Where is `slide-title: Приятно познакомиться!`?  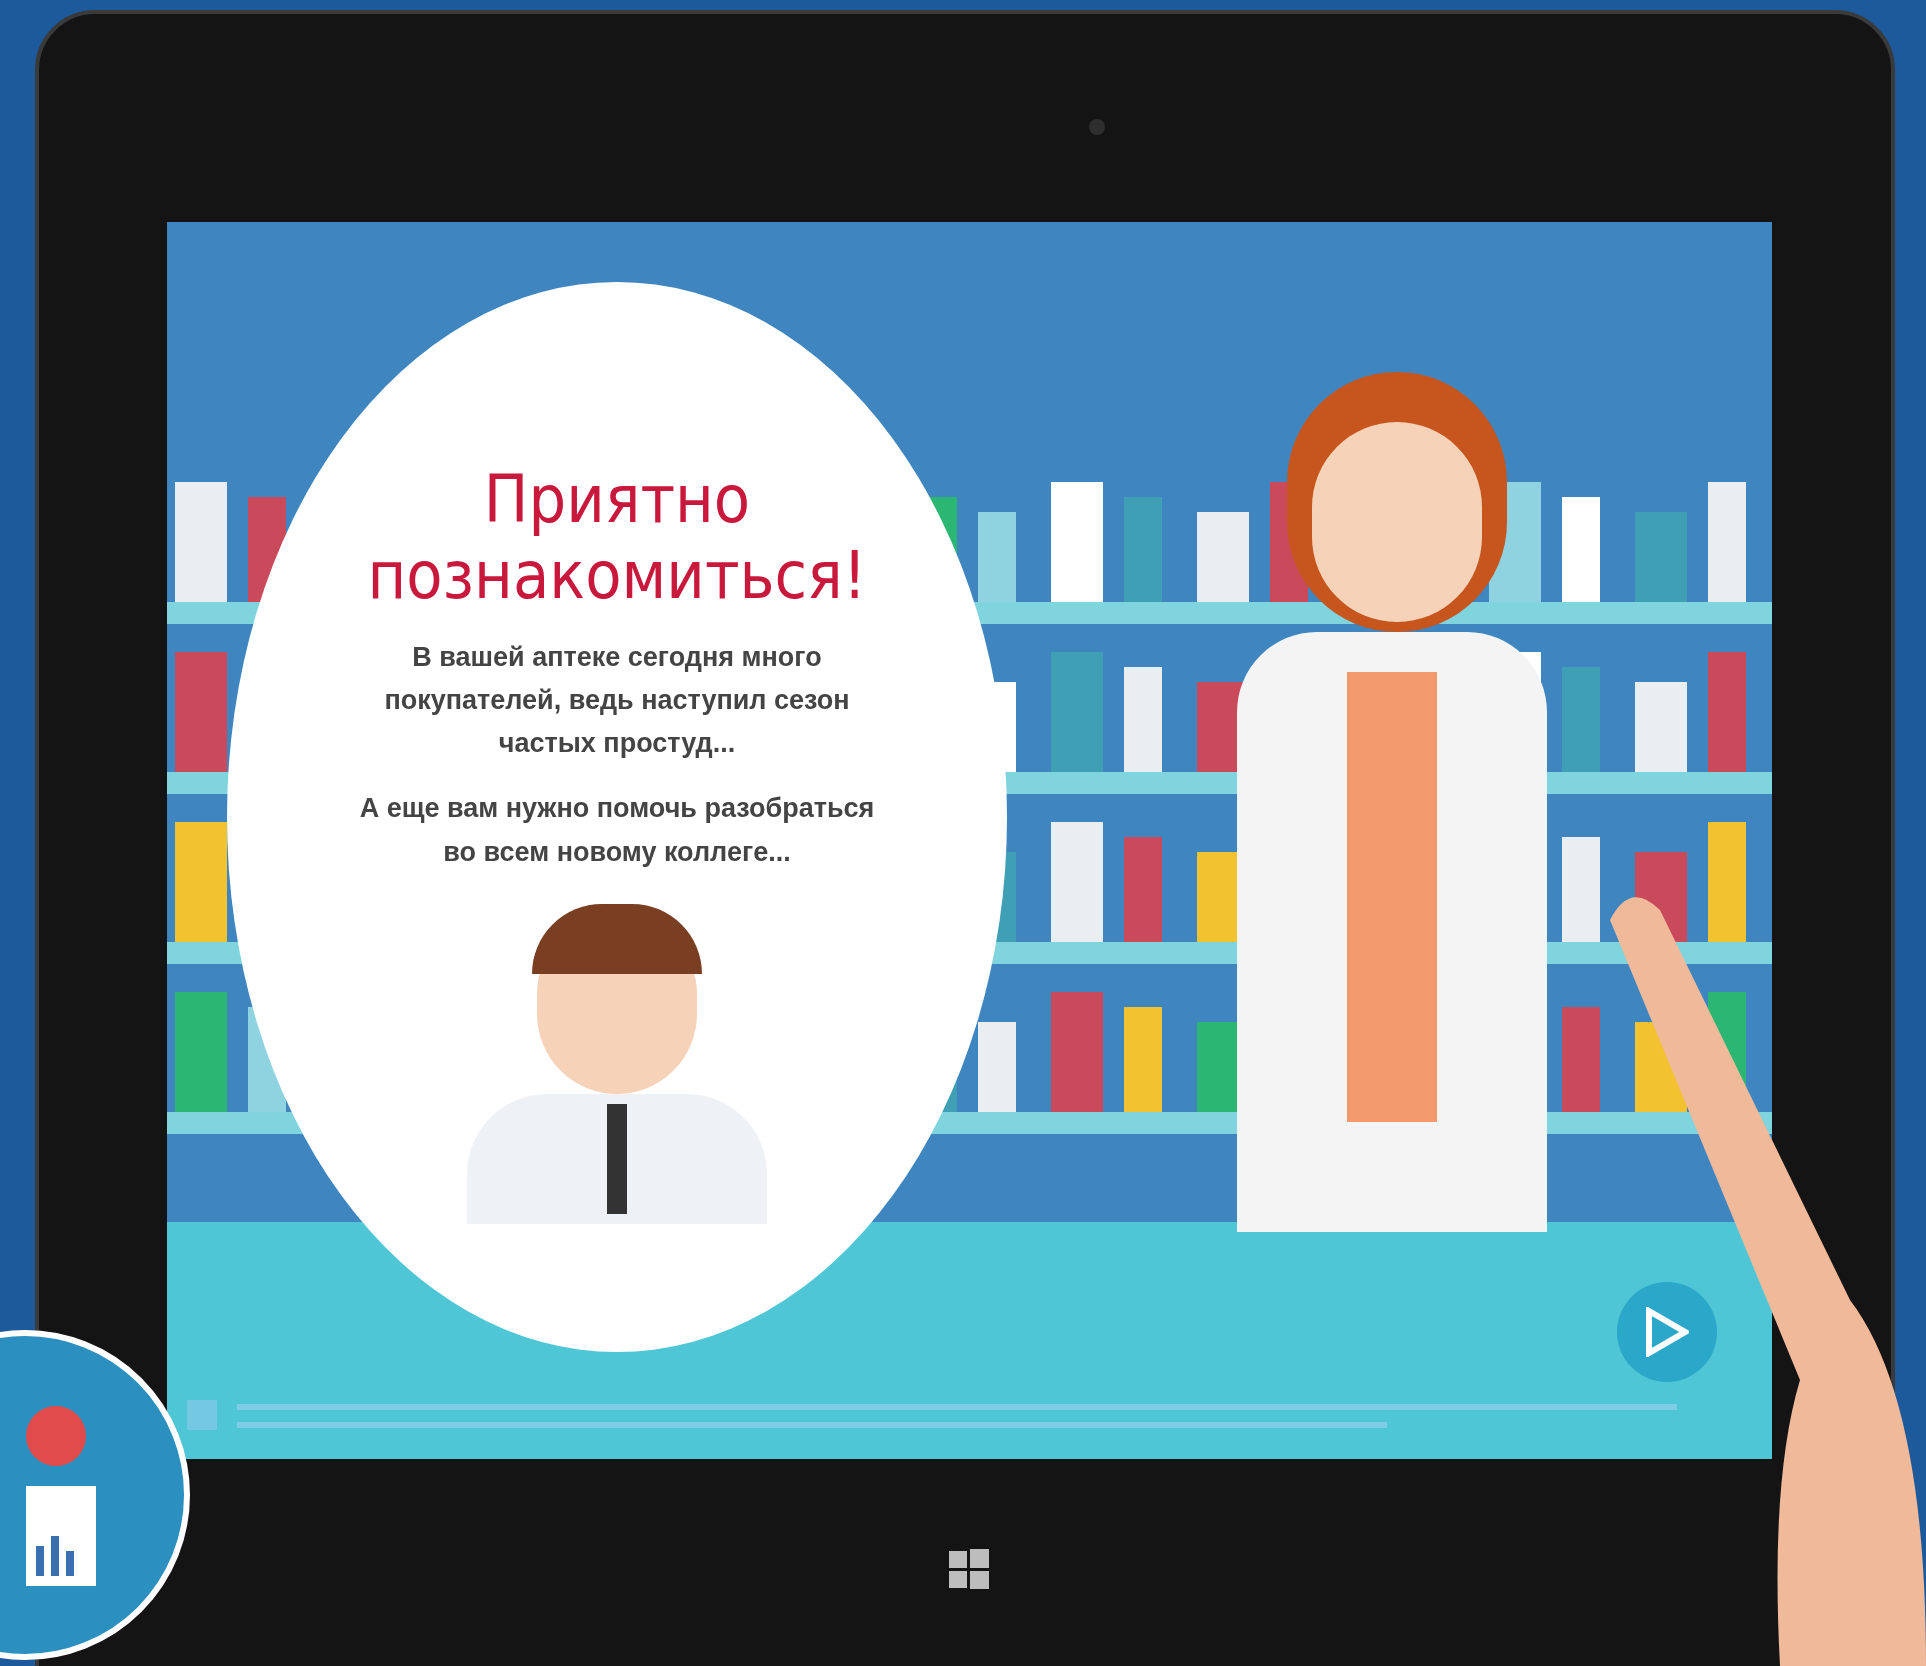 slide-title: Приятно познакомиться! is located at coordinates (617, 538).